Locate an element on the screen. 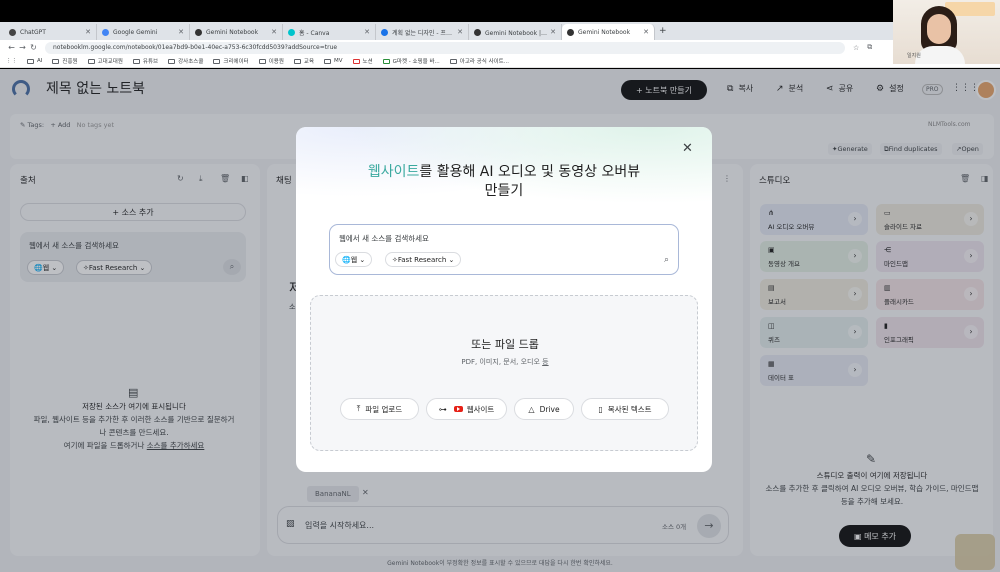  upload-icon: ⤒ is located at coordinates (358, 408).